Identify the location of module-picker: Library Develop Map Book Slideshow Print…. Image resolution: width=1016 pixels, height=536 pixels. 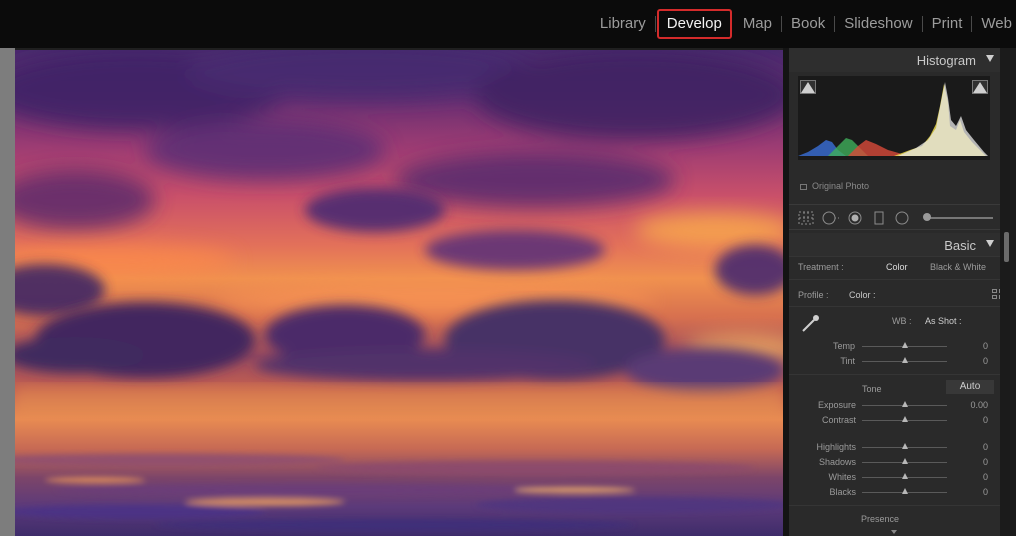
(804, 24).